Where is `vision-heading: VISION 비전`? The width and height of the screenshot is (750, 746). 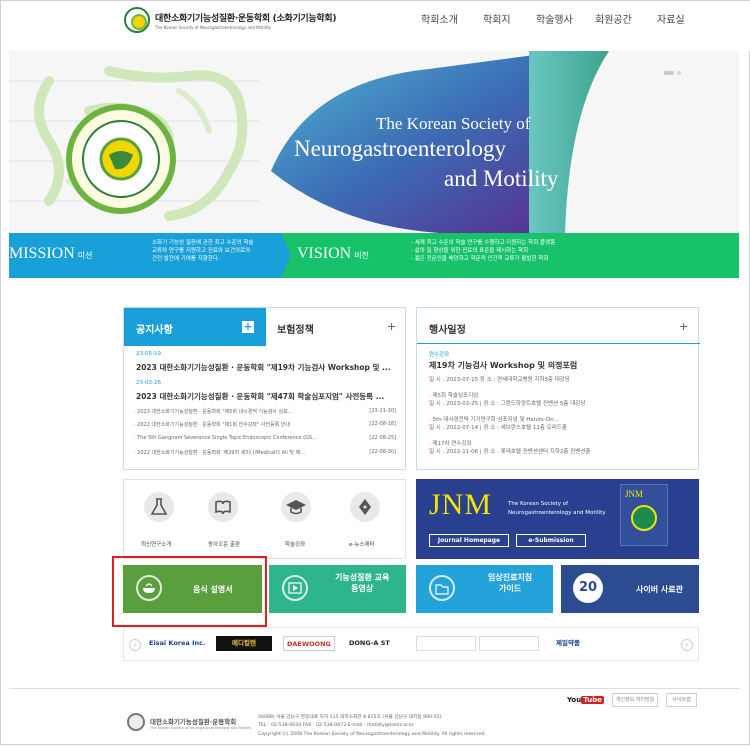 vision-heading: VISION 비전 is located at coordinates (333, 253).